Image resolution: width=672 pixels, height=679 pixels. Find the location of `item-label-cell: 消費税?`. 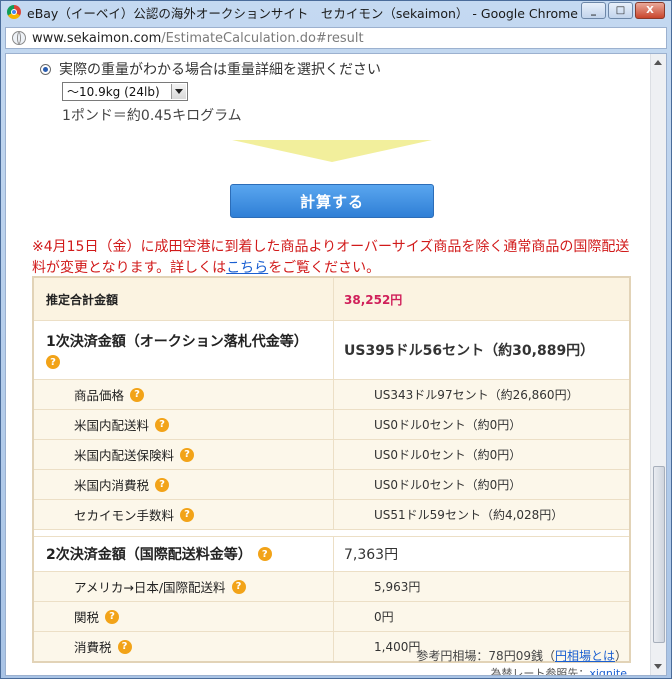

item-label-cell: 消費税? is located at coordinates (184, 646).